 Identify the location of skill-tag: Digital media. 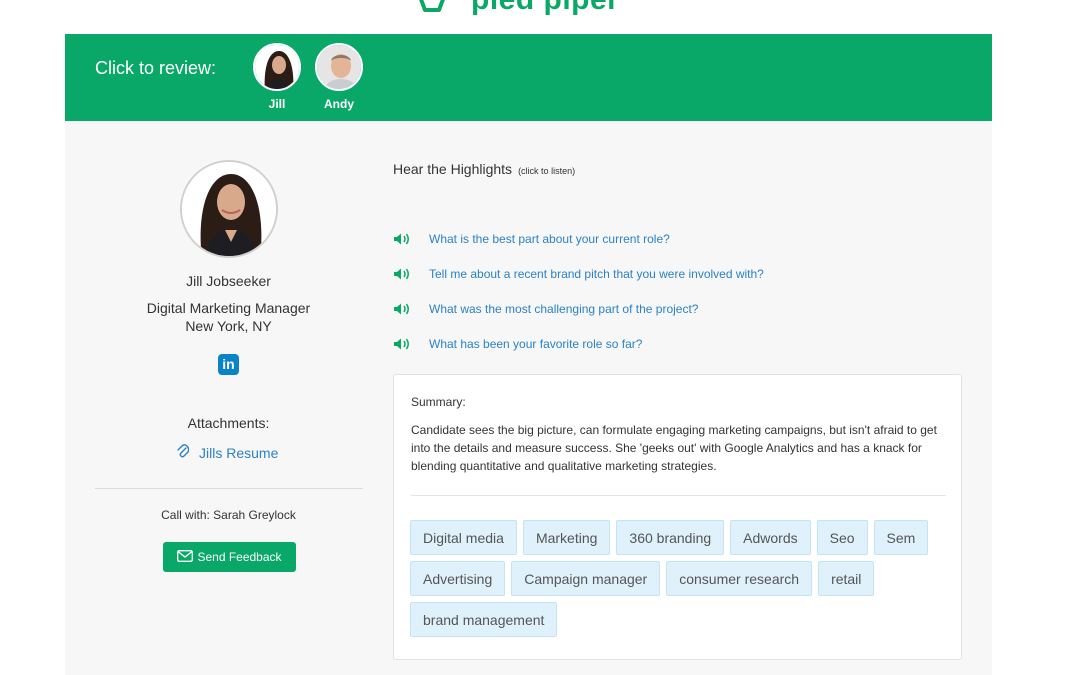
(463, 537).